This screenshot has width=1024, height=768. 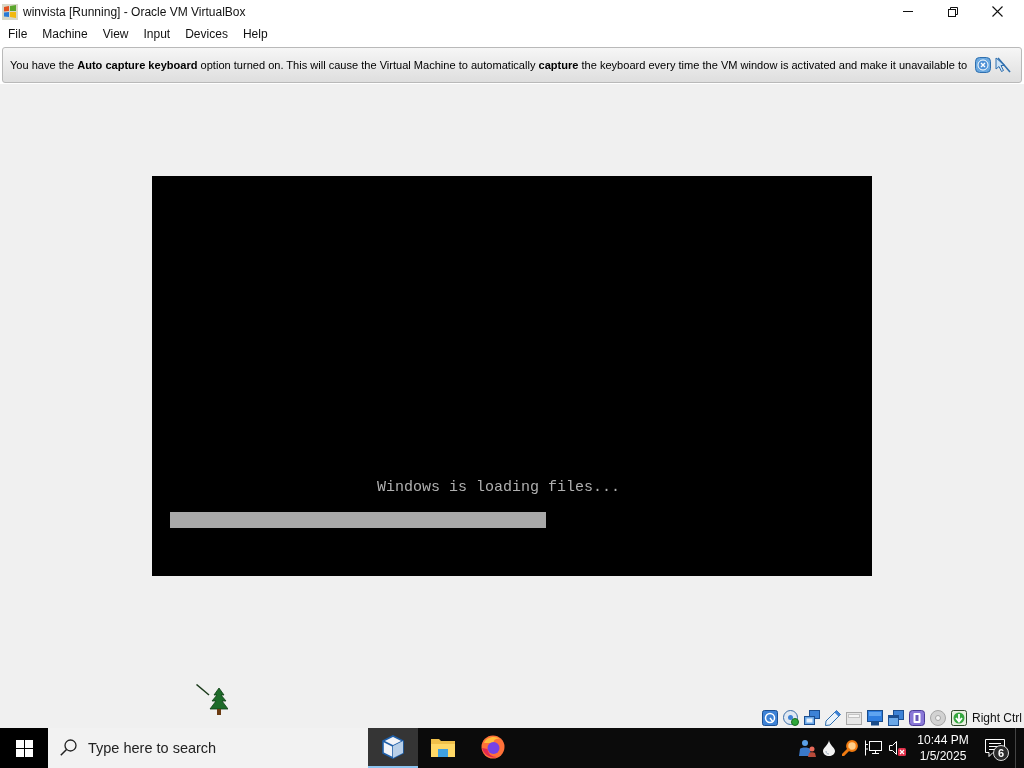 What do you see at coordinates (959, 718) in the screenshot?
I see `arrow-tile-icon` at bounding box center [959, 718].